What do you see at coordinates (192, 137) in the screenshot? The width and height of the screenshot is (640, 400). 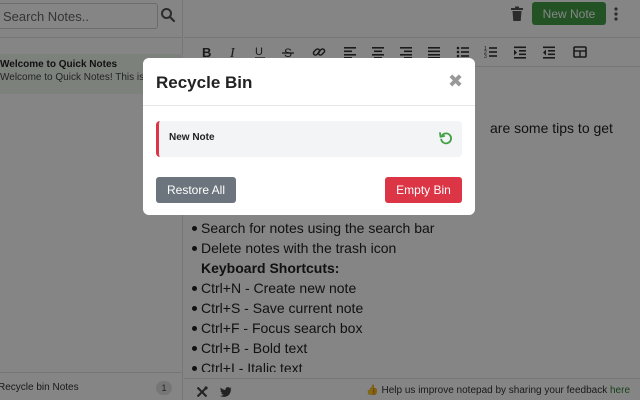 I see `recycle-bin-item-title: New Note` at bounding box center [192, 137].